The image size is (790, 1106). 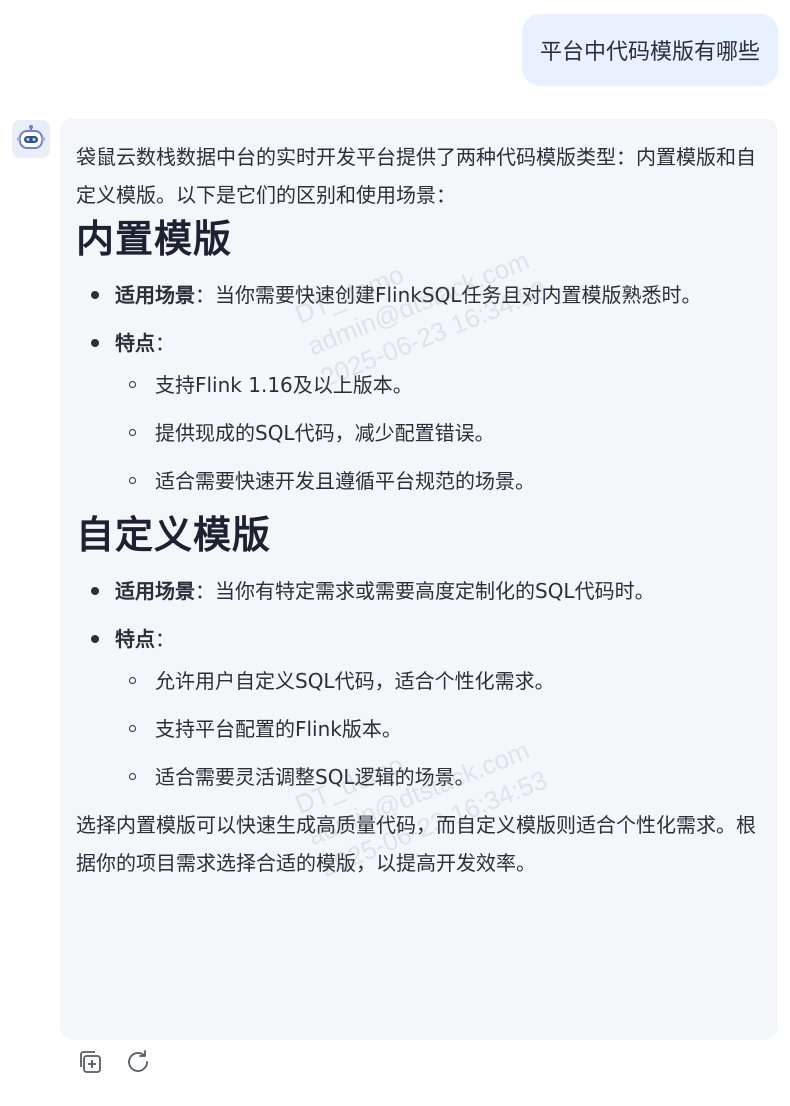 What do you see at coordinates (448, 295) in the screenshot?
I see `scenario-text: ：当你需要快速创建FlinkSQL任务且对内置模版熟悉时。` at bounding box center [448, 295].